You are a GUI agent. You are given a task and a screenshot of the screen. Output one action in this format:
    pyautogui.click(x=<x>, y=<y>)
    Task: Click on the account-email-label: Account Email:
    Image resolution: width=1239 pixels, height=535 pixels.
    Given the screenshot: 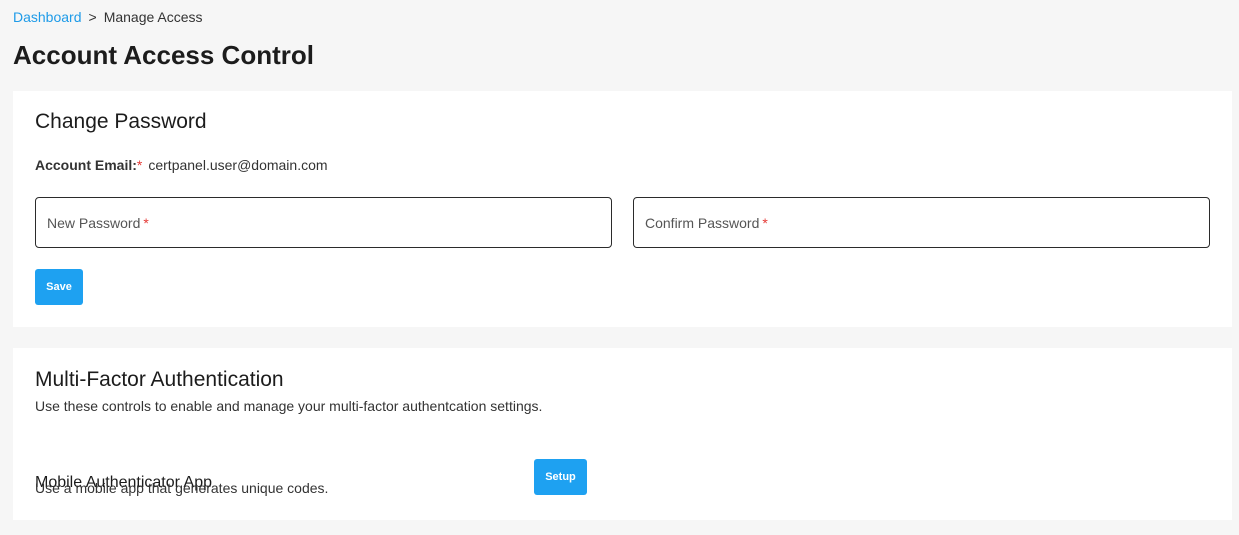 What is the action you would take?
    pyautogui.click(x=86, y=165)
    